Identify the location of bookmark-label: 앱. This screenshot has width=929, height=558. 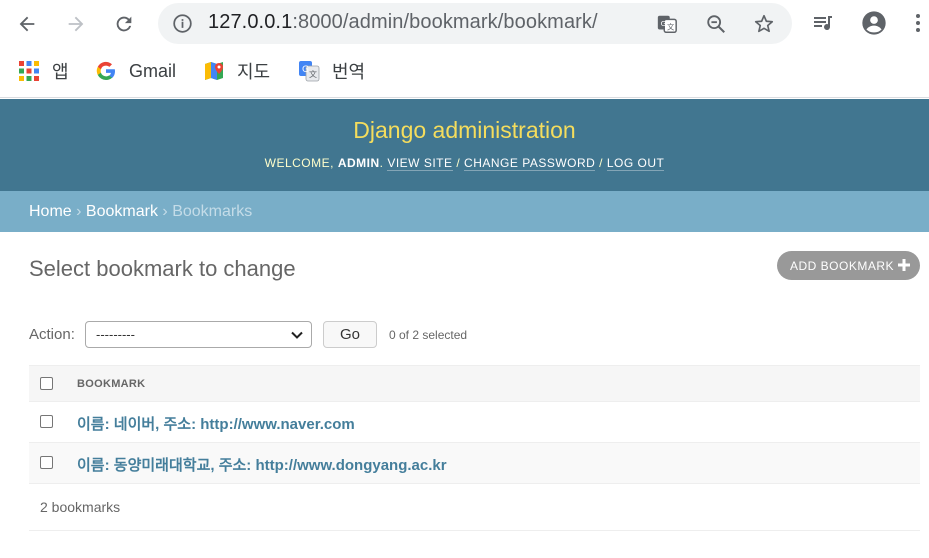
(60, 72).